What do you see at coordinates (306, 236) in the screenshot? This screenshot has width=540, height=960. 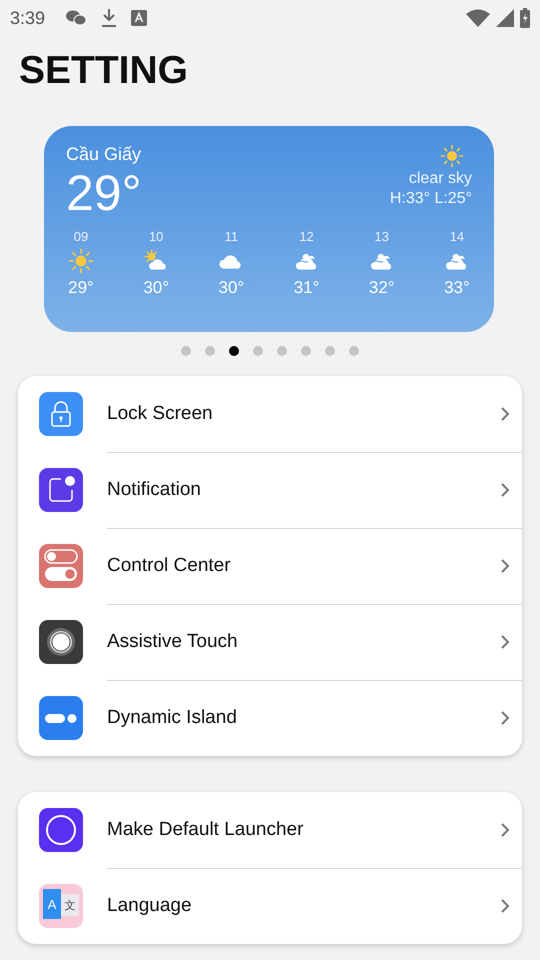 I see `forecast-hour: 12` at bounding box center [306, 236].